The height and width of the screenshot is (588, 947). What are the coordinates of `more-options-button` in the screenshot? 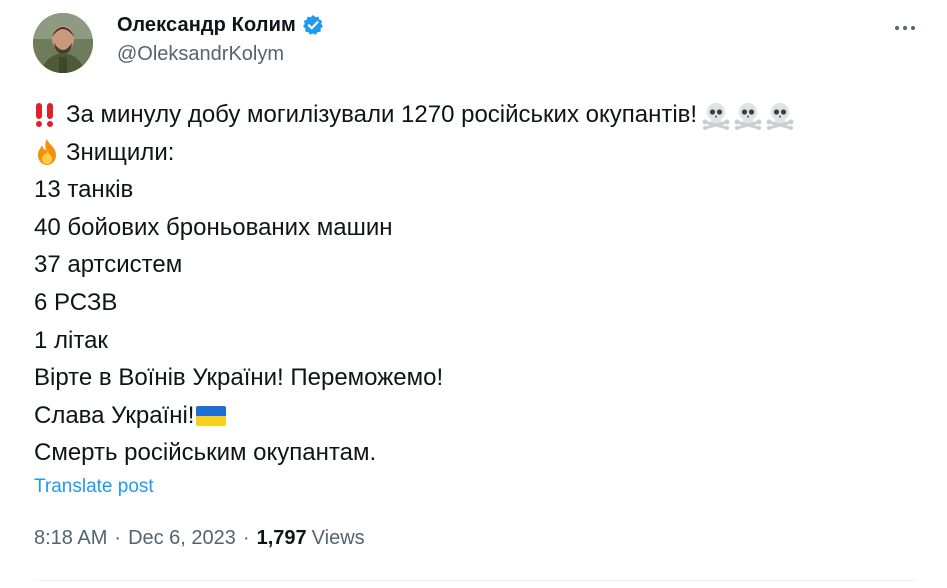 It's located at (905, 28).